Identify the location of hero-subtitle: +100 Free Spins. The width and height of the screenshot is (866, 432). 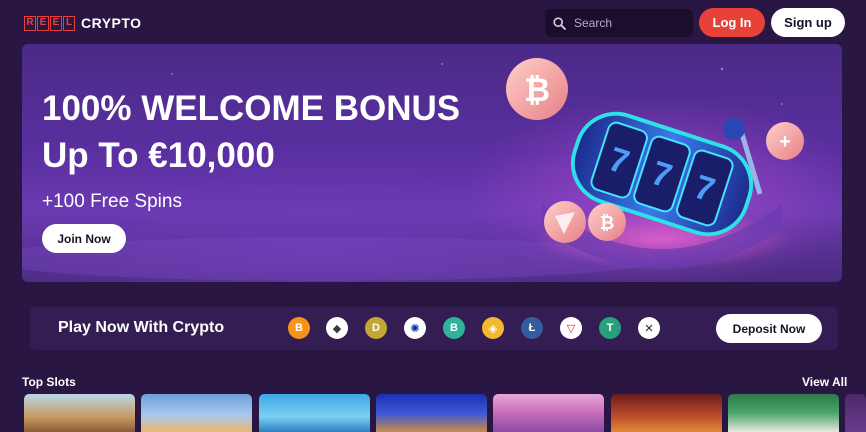
(112, 201).